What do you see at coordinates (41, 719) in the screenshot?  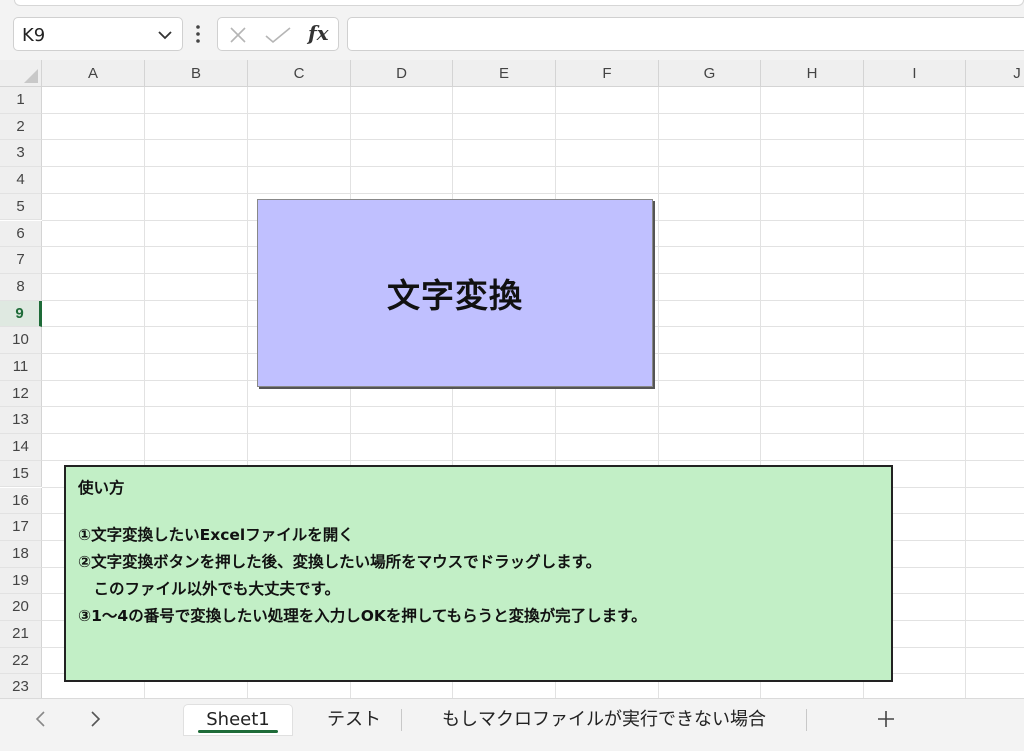 I see `chevron-left-icon` at bounding box center [41, 719].